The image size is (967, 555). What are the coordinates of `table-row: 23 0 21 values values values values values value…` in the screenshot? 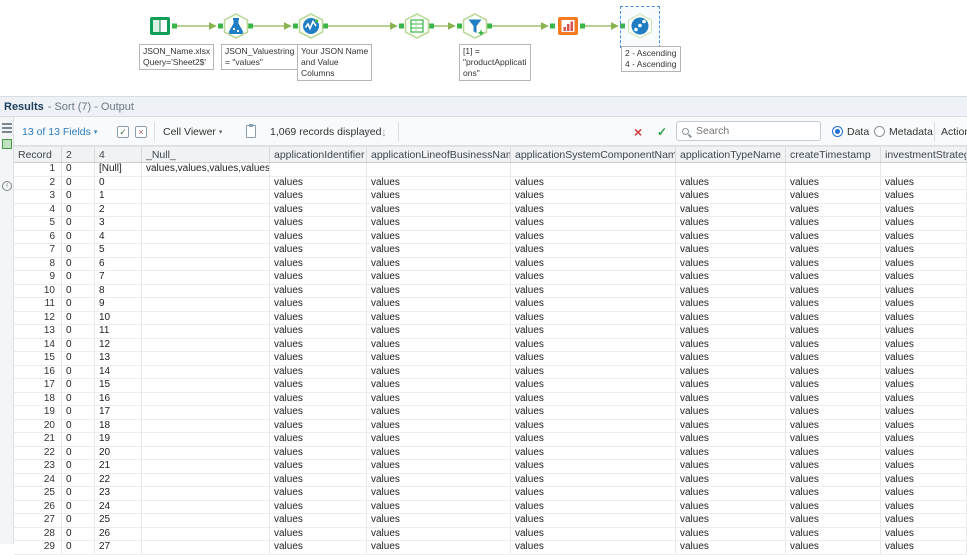 It's located at (490, 467).